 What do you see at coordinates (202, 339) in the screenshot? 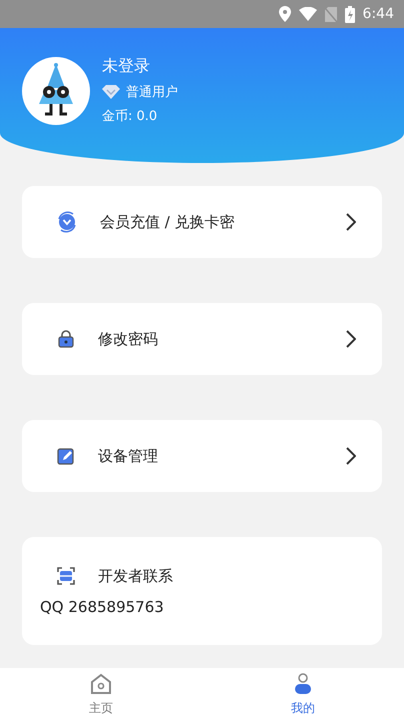
I see `menu-item: 修改密码` at bounding box center [202, 339].